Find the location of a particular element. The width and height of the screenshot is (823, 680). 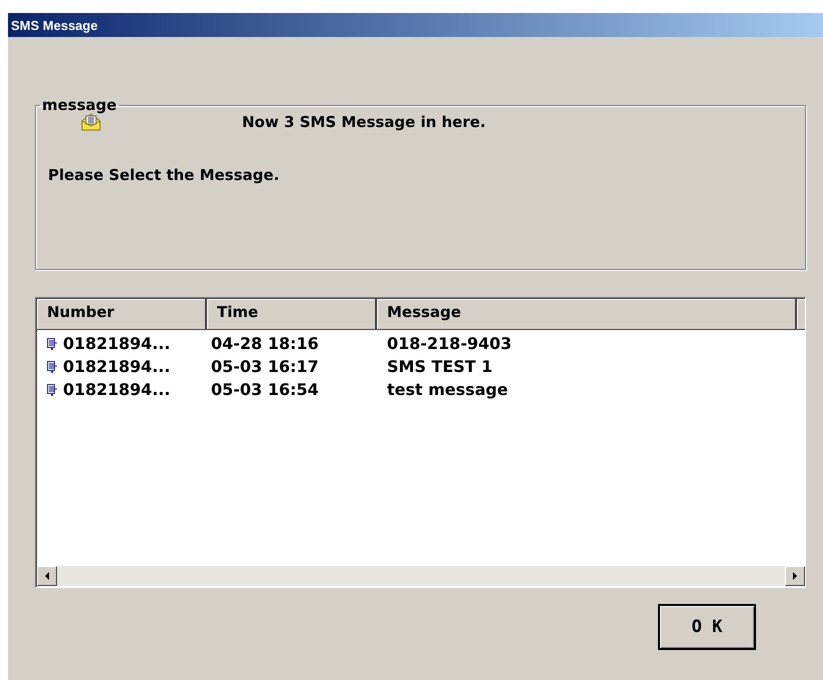

table-cell-text: test message is located at coordinates (447, 389).